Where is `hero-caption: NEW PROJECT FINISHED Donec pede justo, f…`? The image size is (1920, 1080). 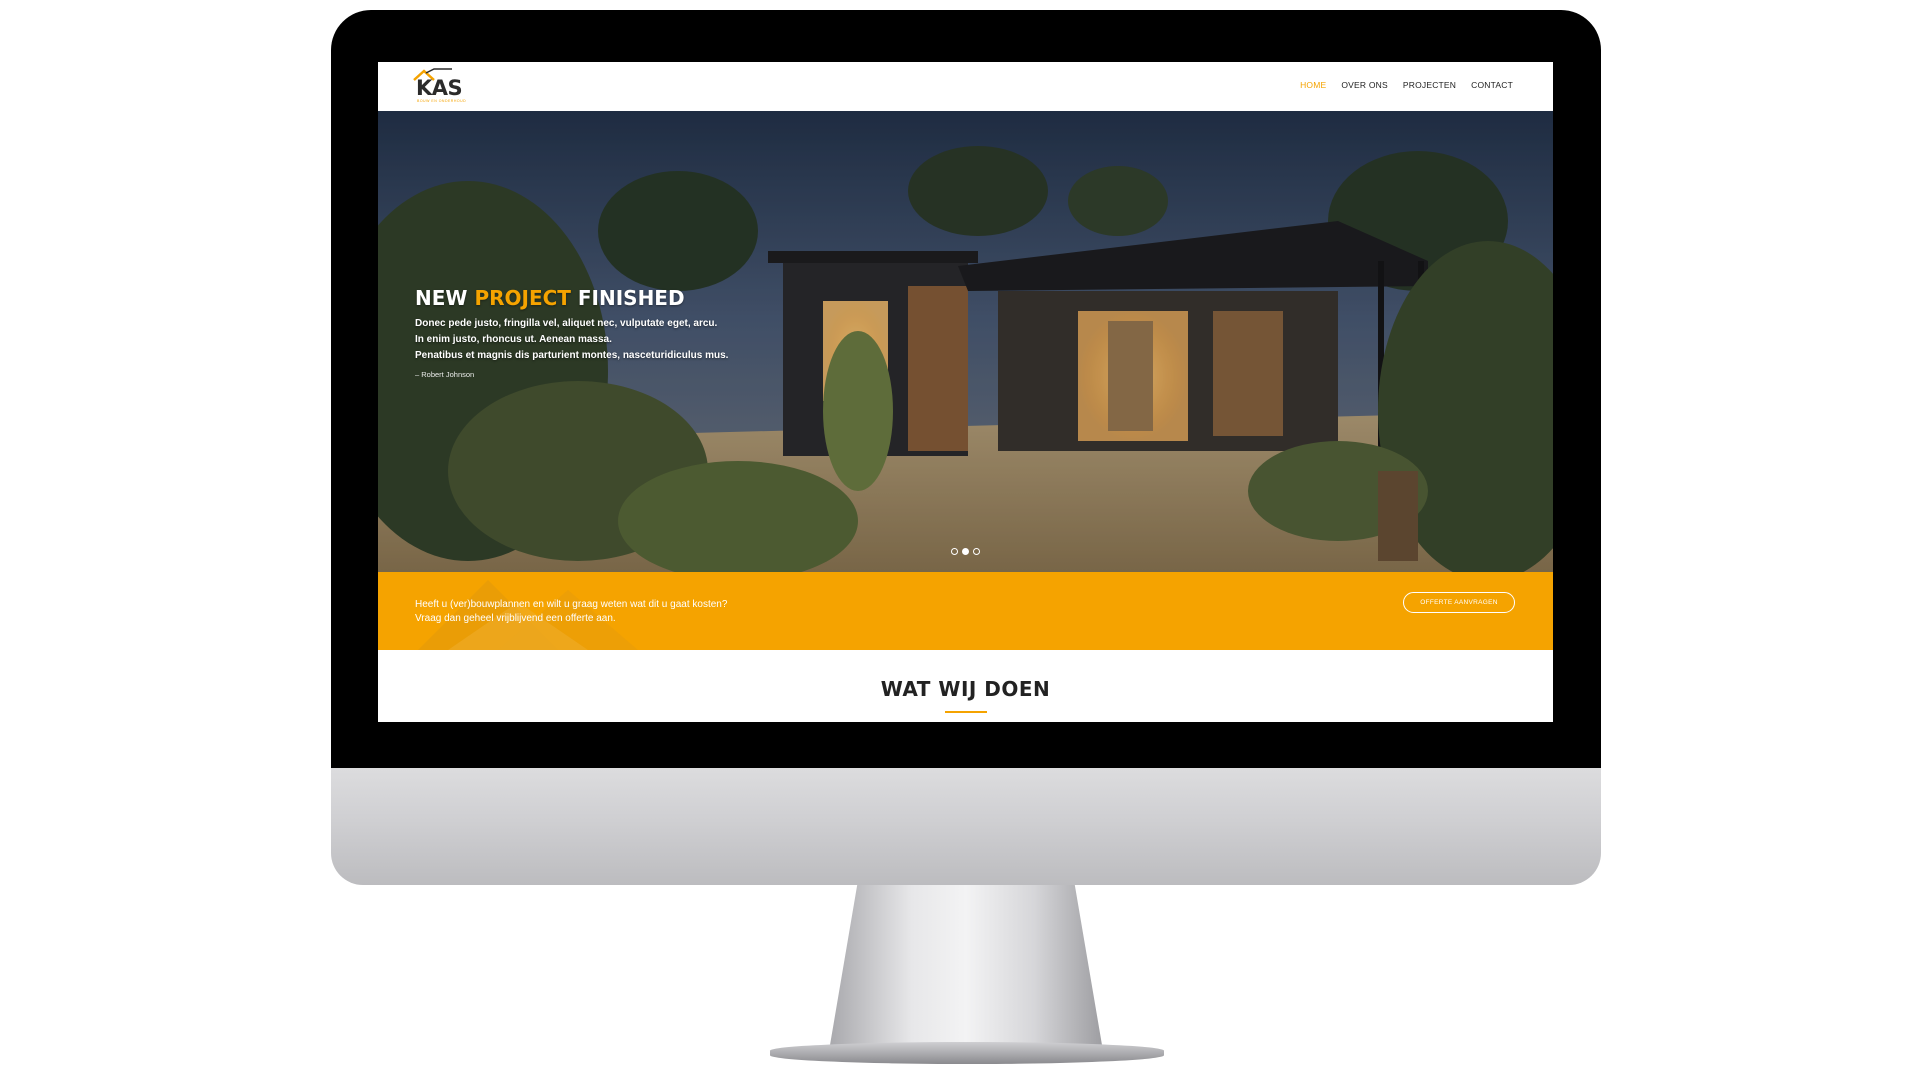 hero-caption: NEW PROJECT FINISHED Donec pede justo, f… is located at coordinates (571, 332).